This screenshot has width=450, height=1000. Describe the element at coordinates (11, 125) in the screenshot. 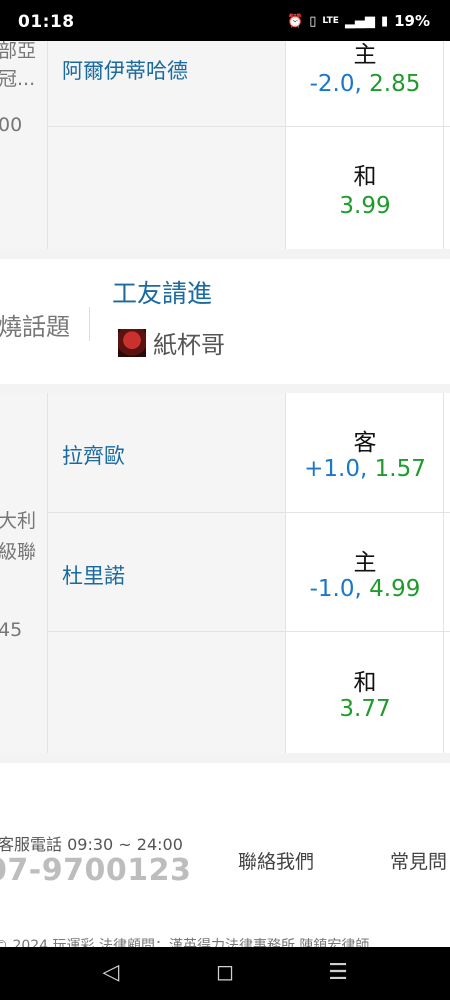

I see `league-number: 00` at that location.